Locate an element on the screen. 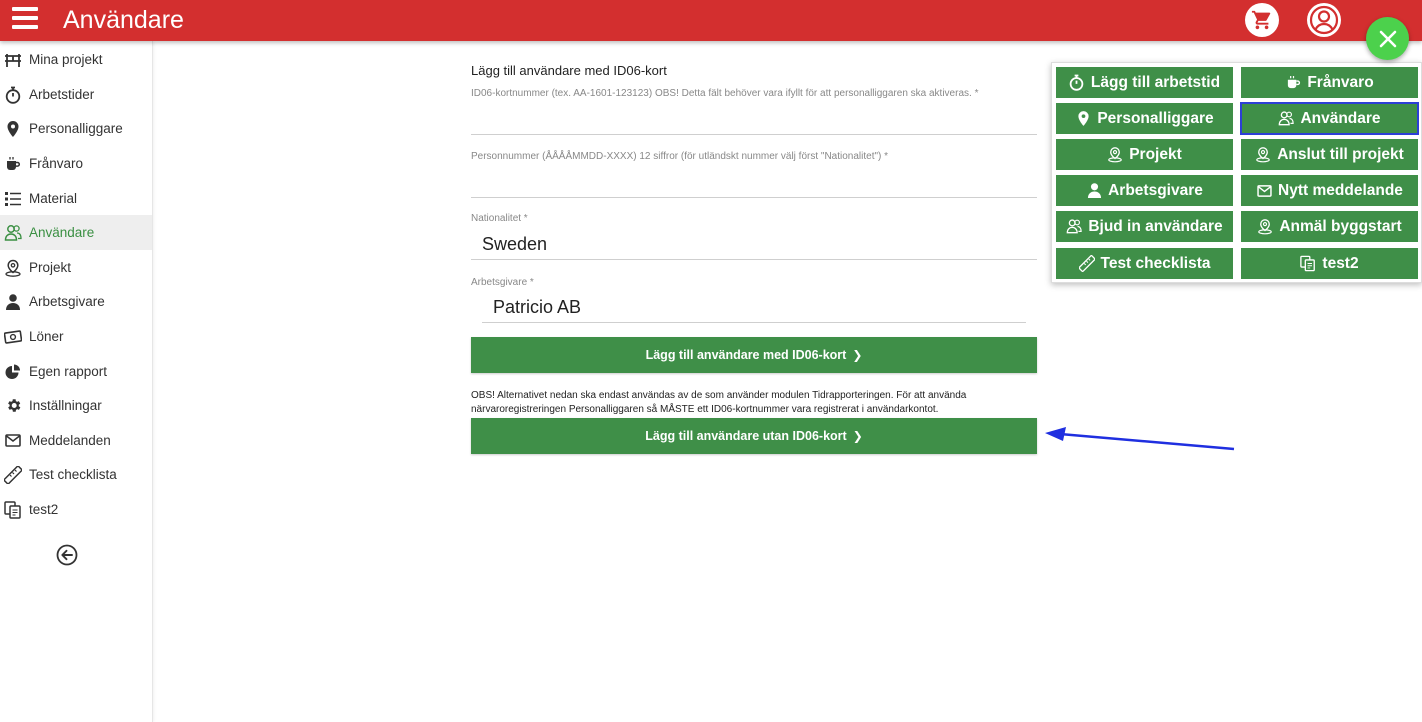 This screenshot has height=722, width=1422. pie-chart-icon is located at coordinates (13, 372).